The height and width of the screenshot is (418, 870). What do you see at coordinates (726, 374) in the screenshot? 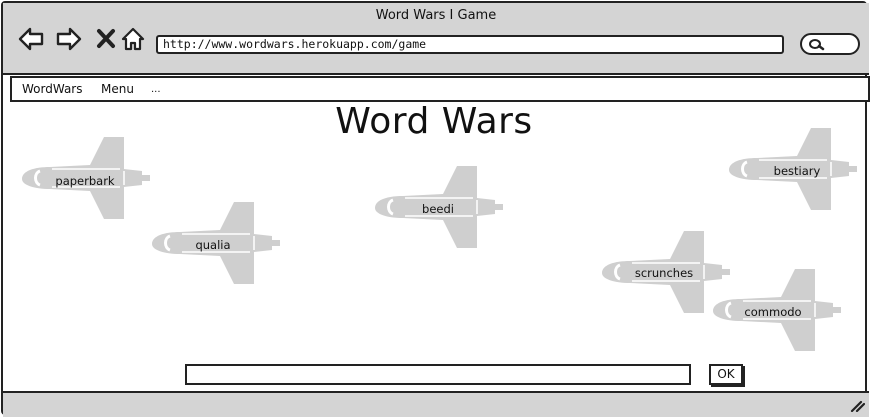
I see `ok-button: OK` at bounding box center [726, 374].